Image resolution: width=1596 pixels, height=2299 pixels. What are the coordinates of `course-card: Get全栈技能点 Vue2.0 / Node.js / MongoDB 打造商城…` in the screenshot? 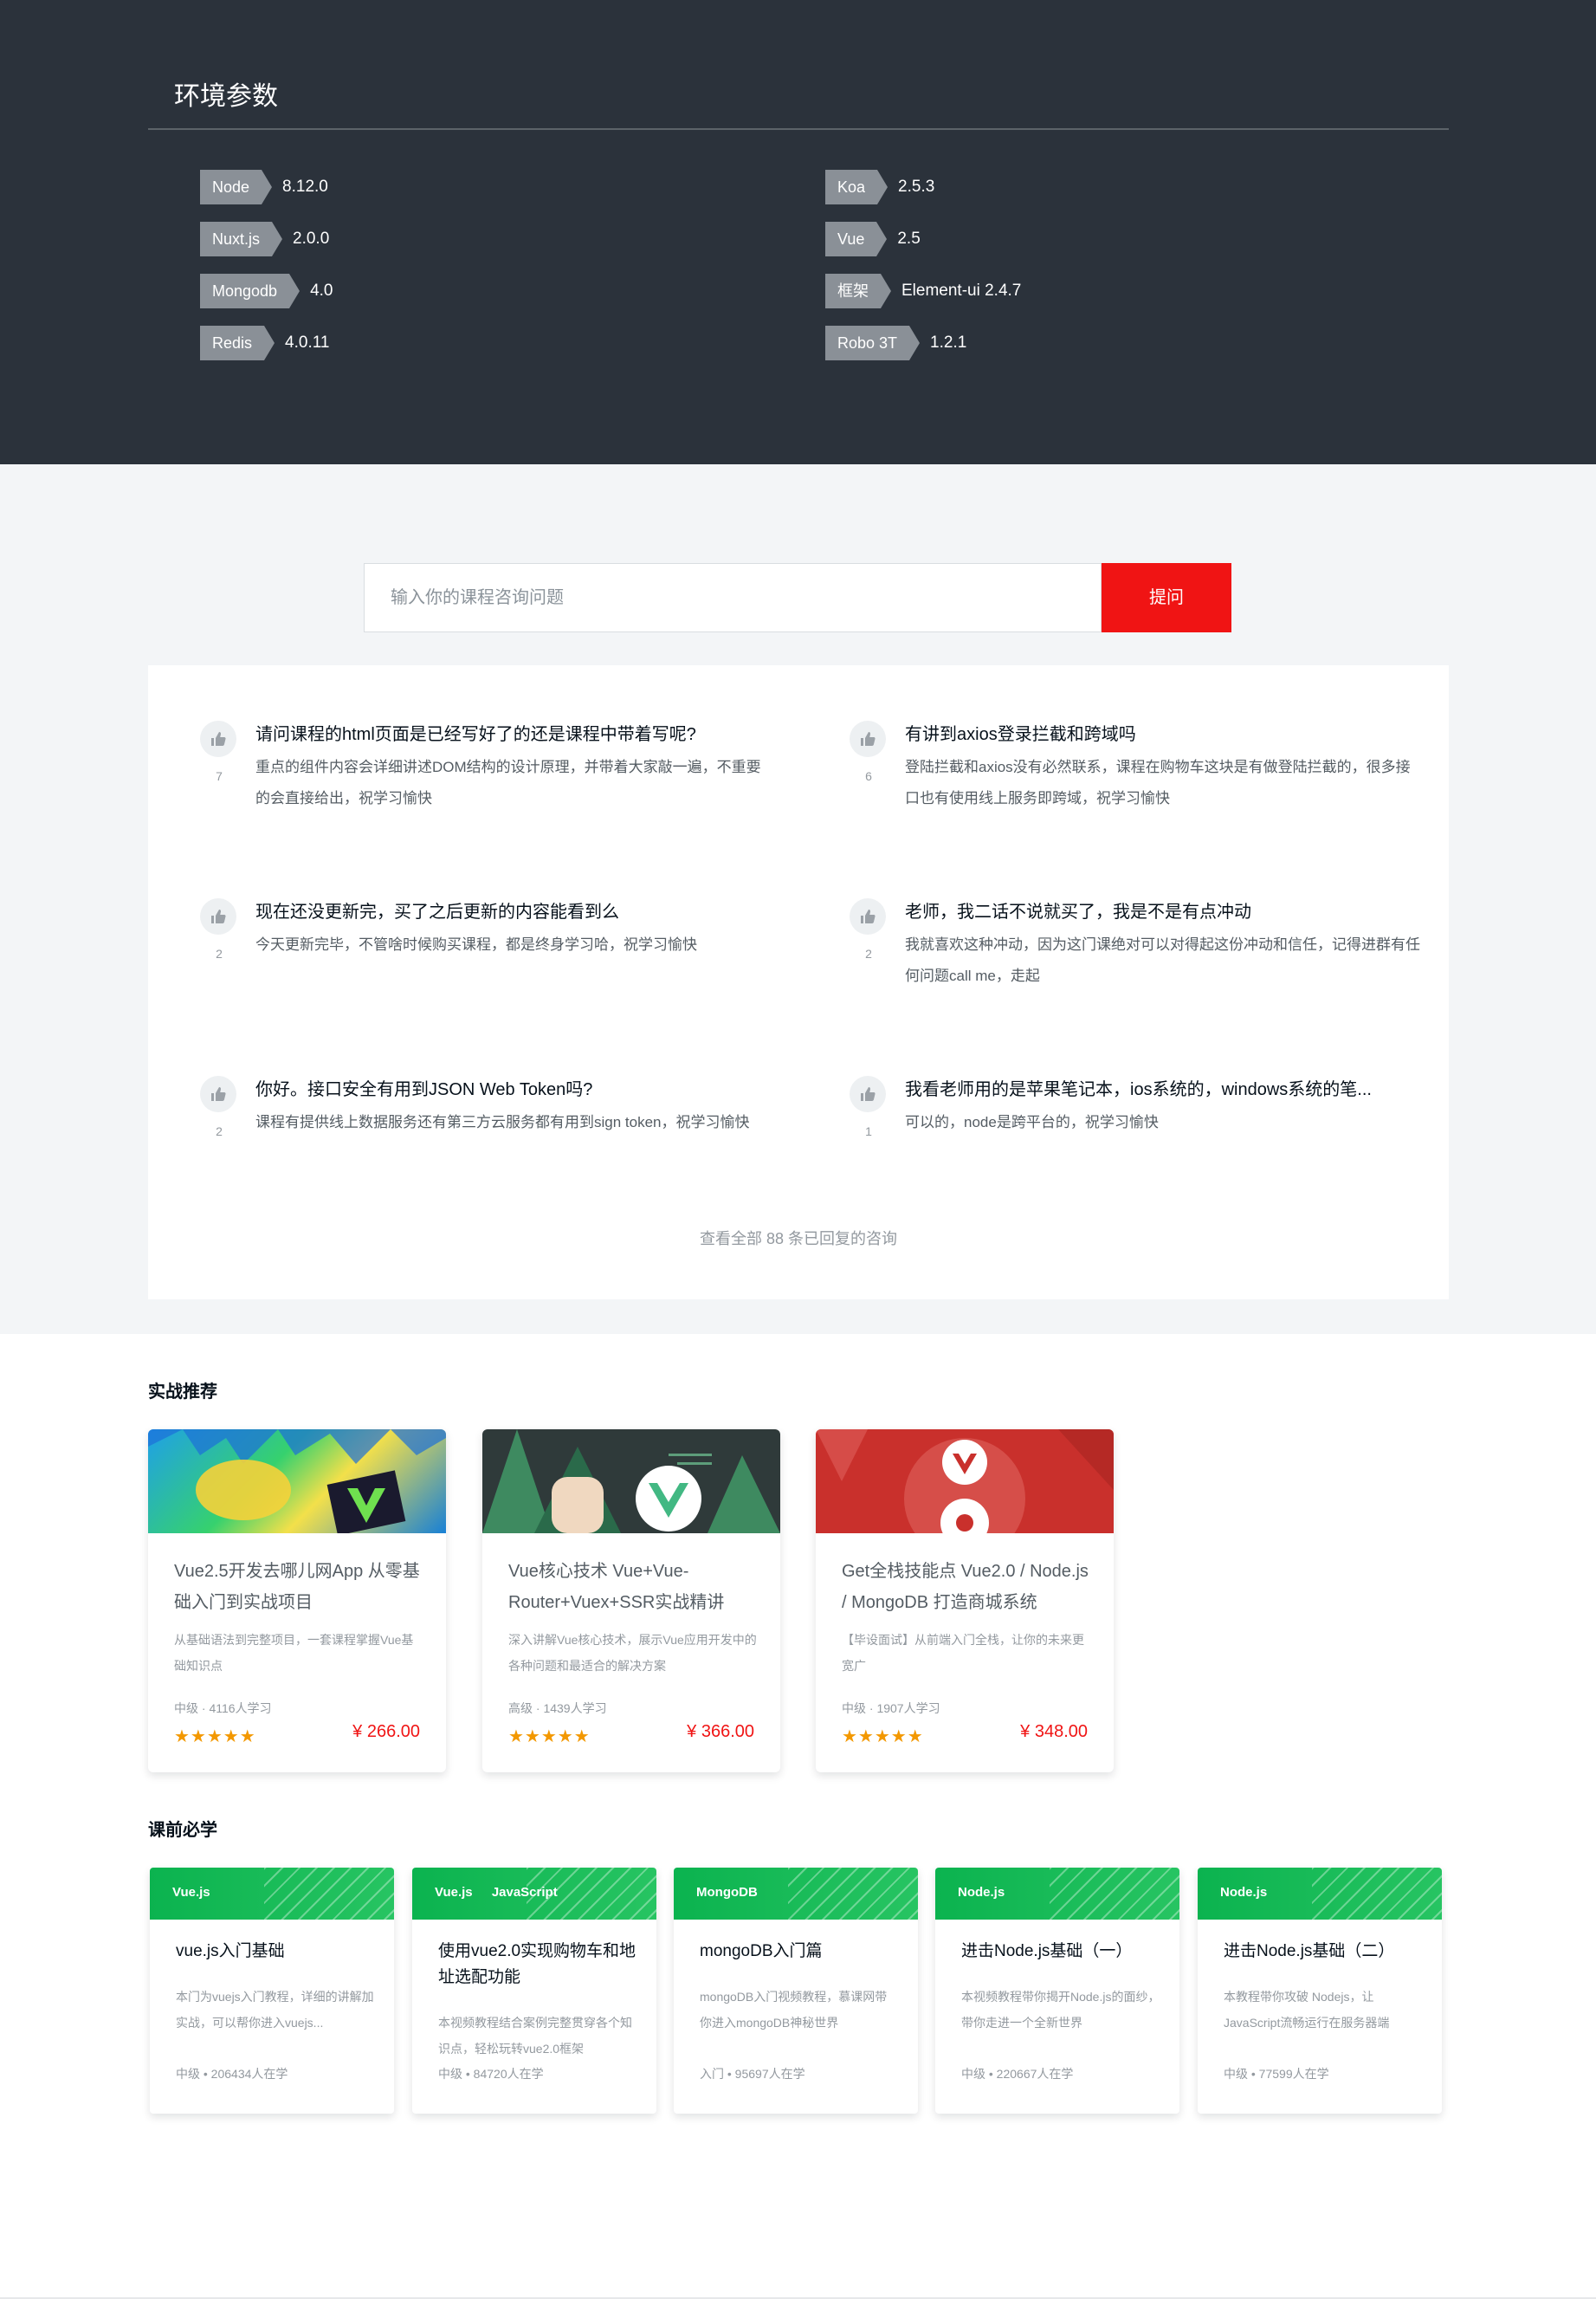 It's located at (965, 1600).